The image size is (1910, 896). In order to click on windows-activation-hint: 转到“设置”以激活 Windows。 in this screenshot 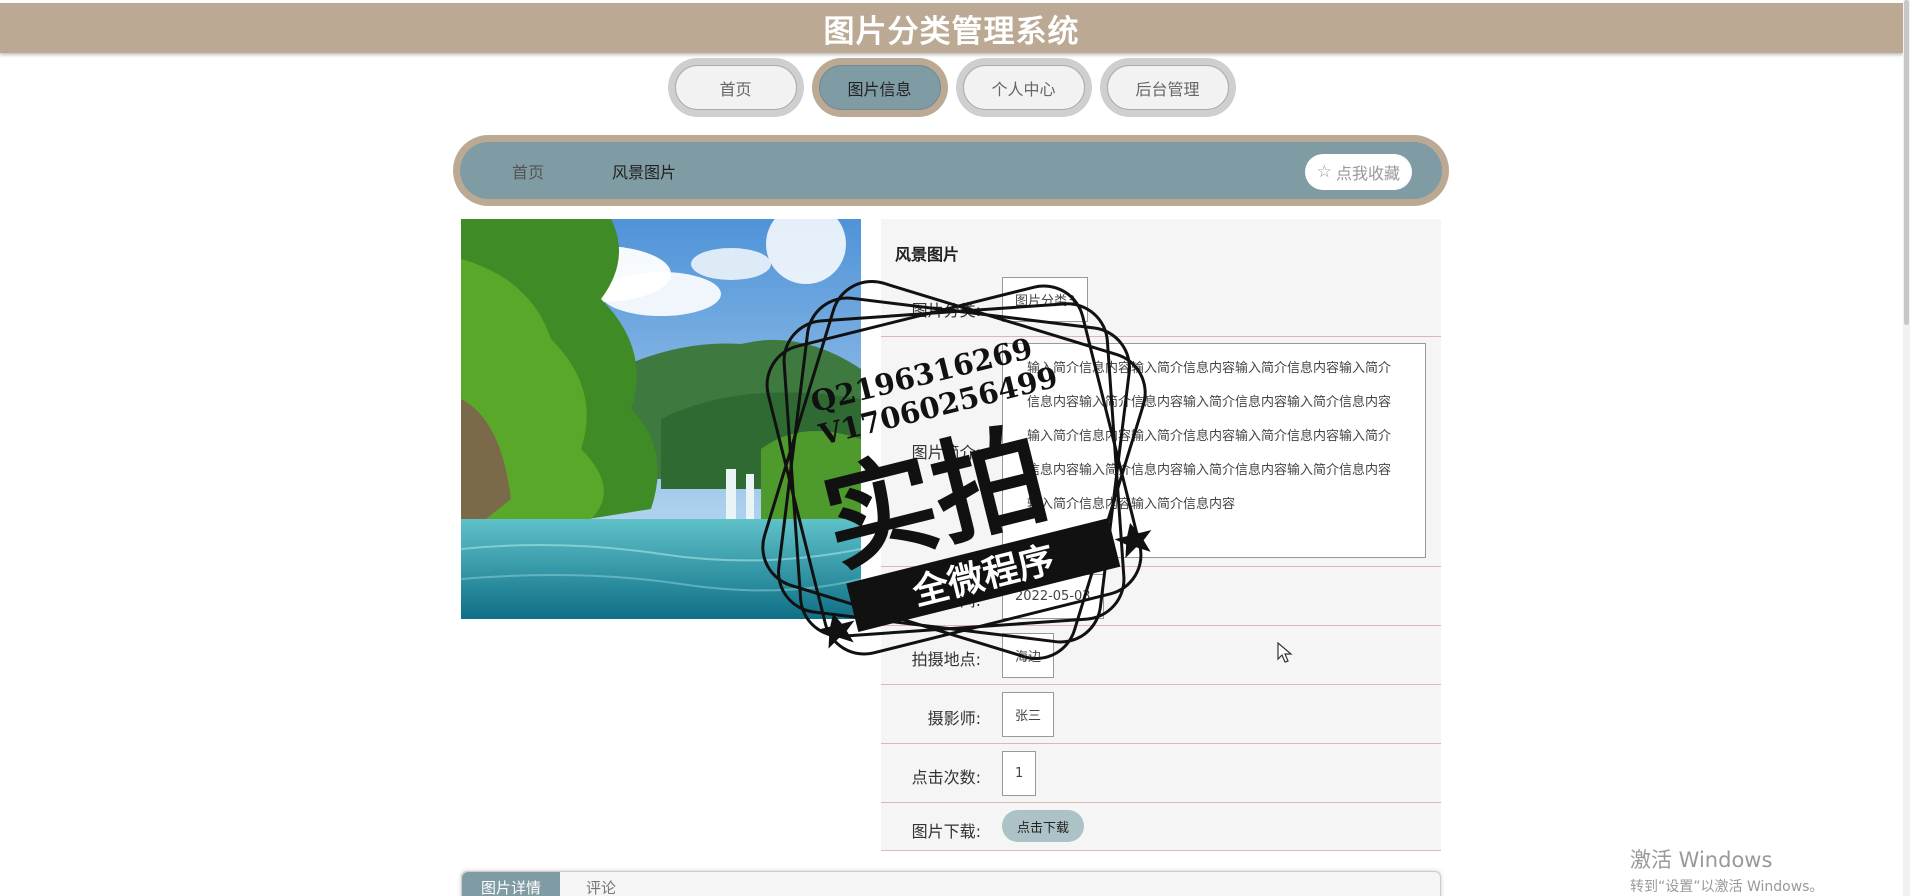, I will do `click(1727, 887)`.